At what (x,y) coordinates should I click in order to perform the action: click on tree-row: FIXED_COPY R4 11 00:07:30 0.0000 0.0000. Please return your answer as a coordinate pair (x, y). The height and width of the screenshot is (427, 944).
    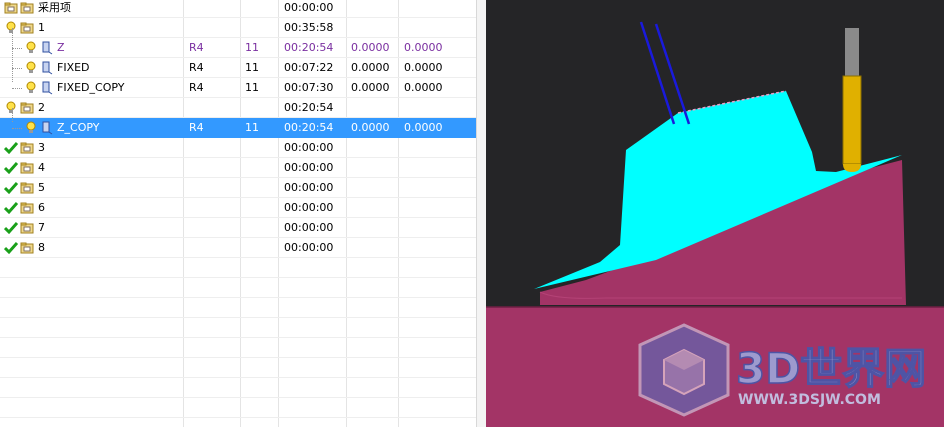
    Looking at the image, I should click on (238, 88).